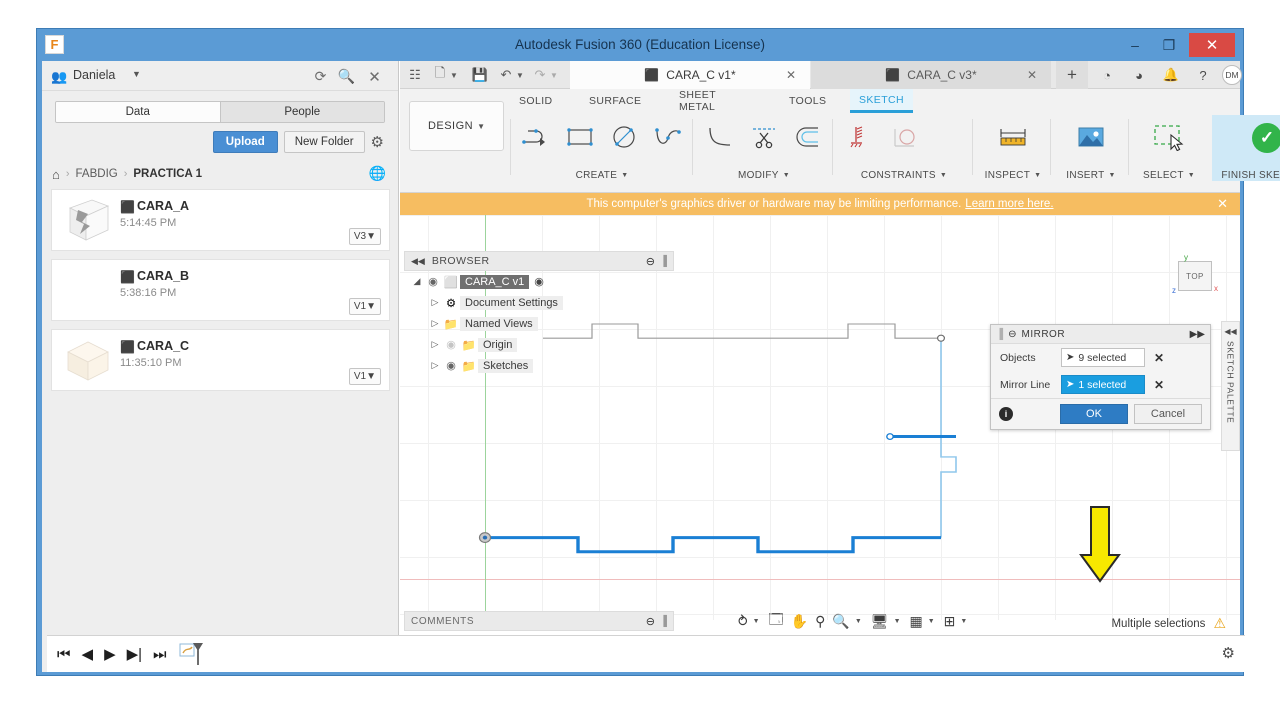 The width and height of the screenshot is (1280, 720). I want to click on learn-more-link: Learn more here., so click(1009, 204).